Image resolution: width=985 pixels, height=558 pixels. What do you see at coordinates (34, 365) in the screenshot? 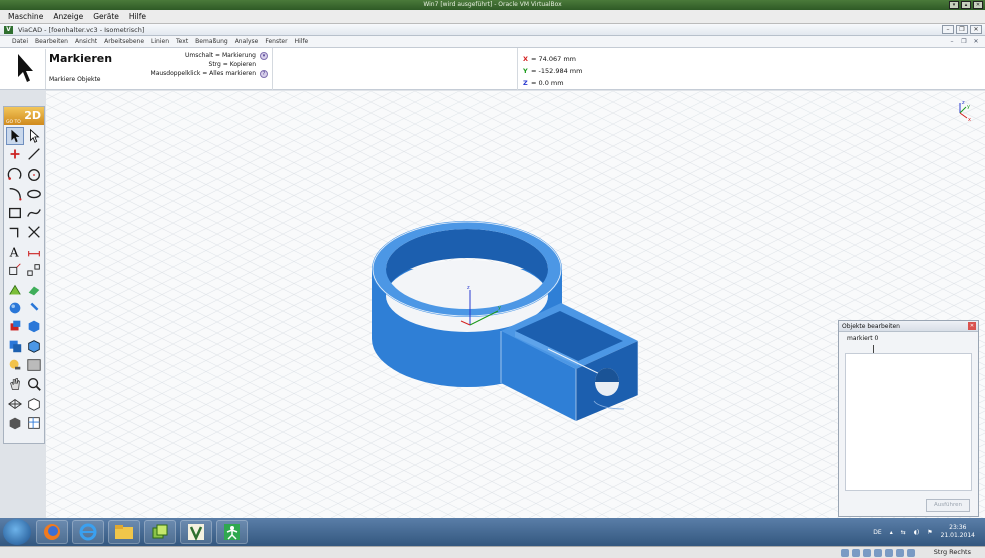
I see `render-icon` at bounding box center [34, 365].